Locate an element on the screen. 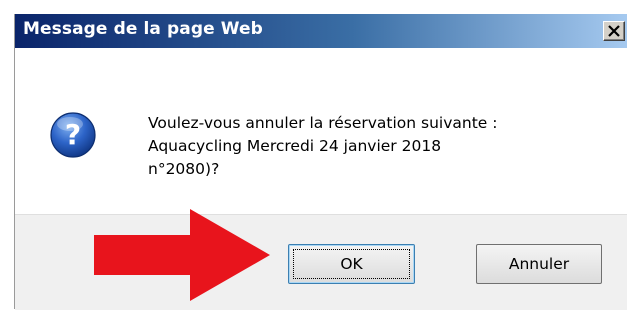 The width and height of the screenshot is (627, 310). focus-ring is located at coordinates (351, 264).